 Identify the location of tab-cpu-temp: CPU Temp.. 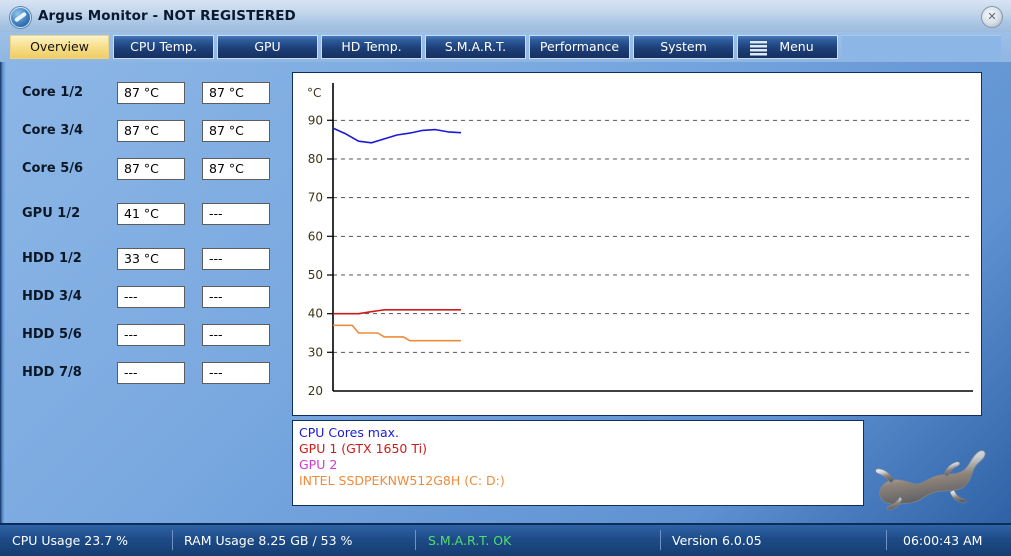
(163, 47).